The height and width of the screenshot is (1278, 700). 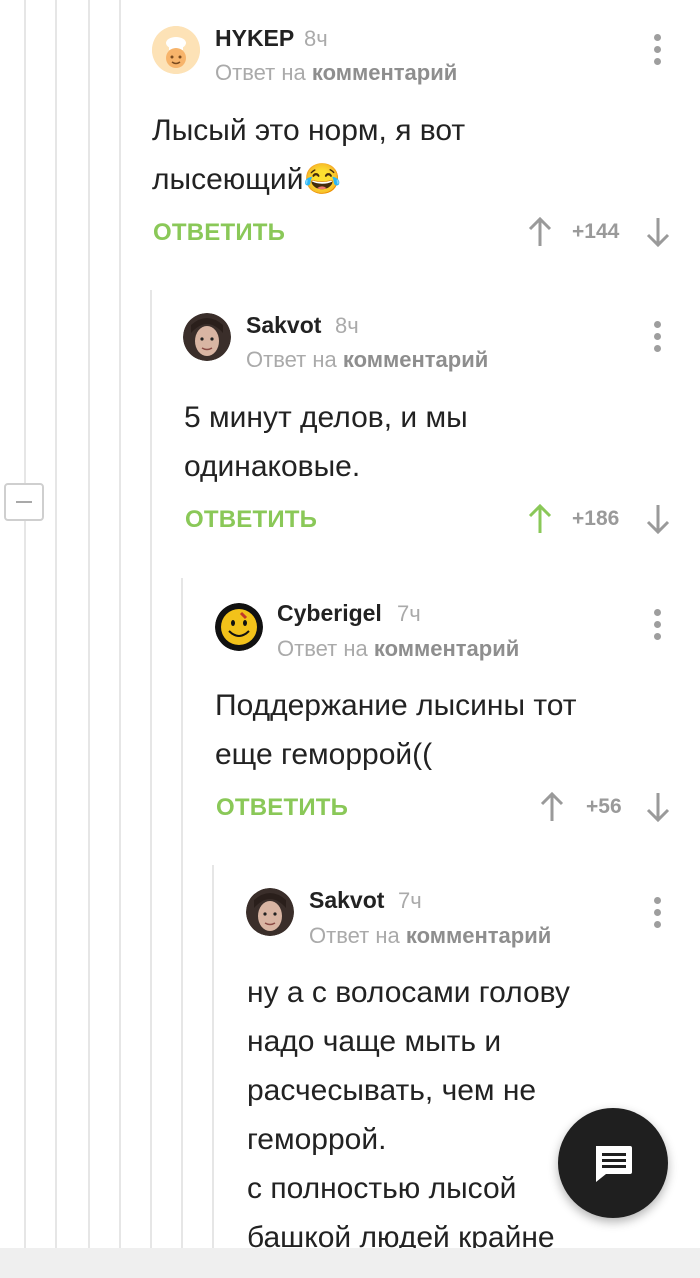 I want to click on comment-body: 5 минут делов, и мы одинаковые., so click(x=414, y=442).